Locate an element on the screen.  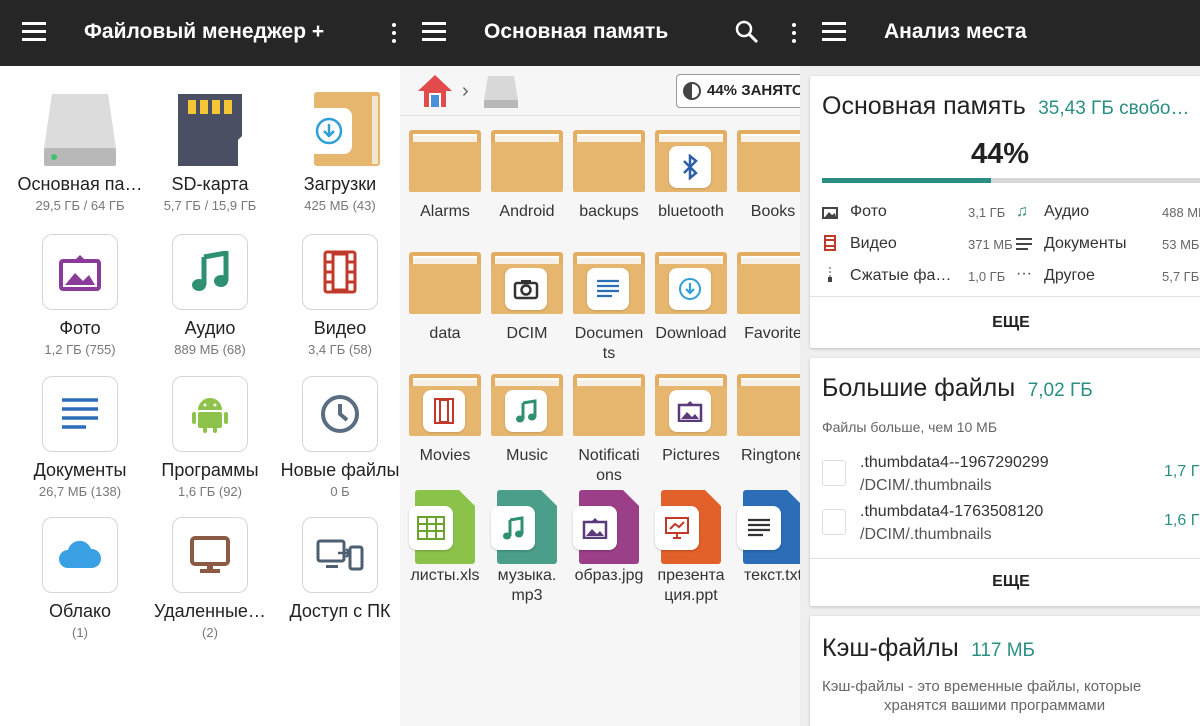
folder-item: Notificati ons is located at coordinates (609, 428).